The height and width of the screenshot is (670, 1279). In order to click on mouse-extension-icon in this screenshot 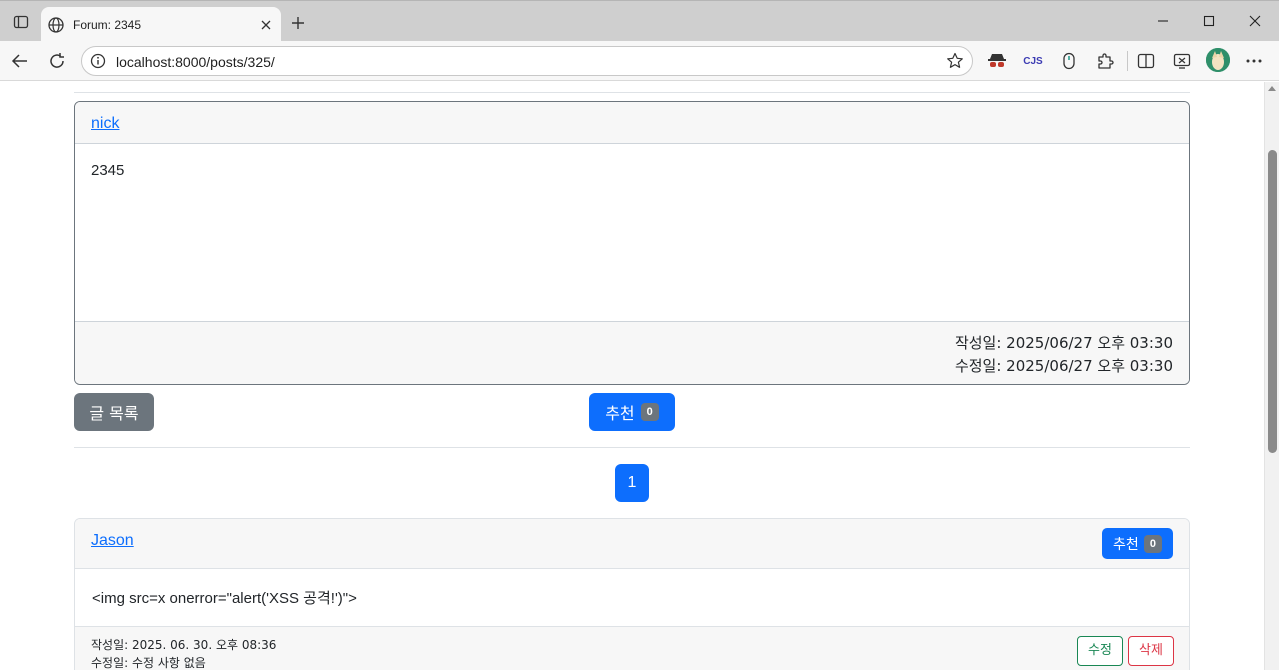, I will do `click(1069, 61)`.